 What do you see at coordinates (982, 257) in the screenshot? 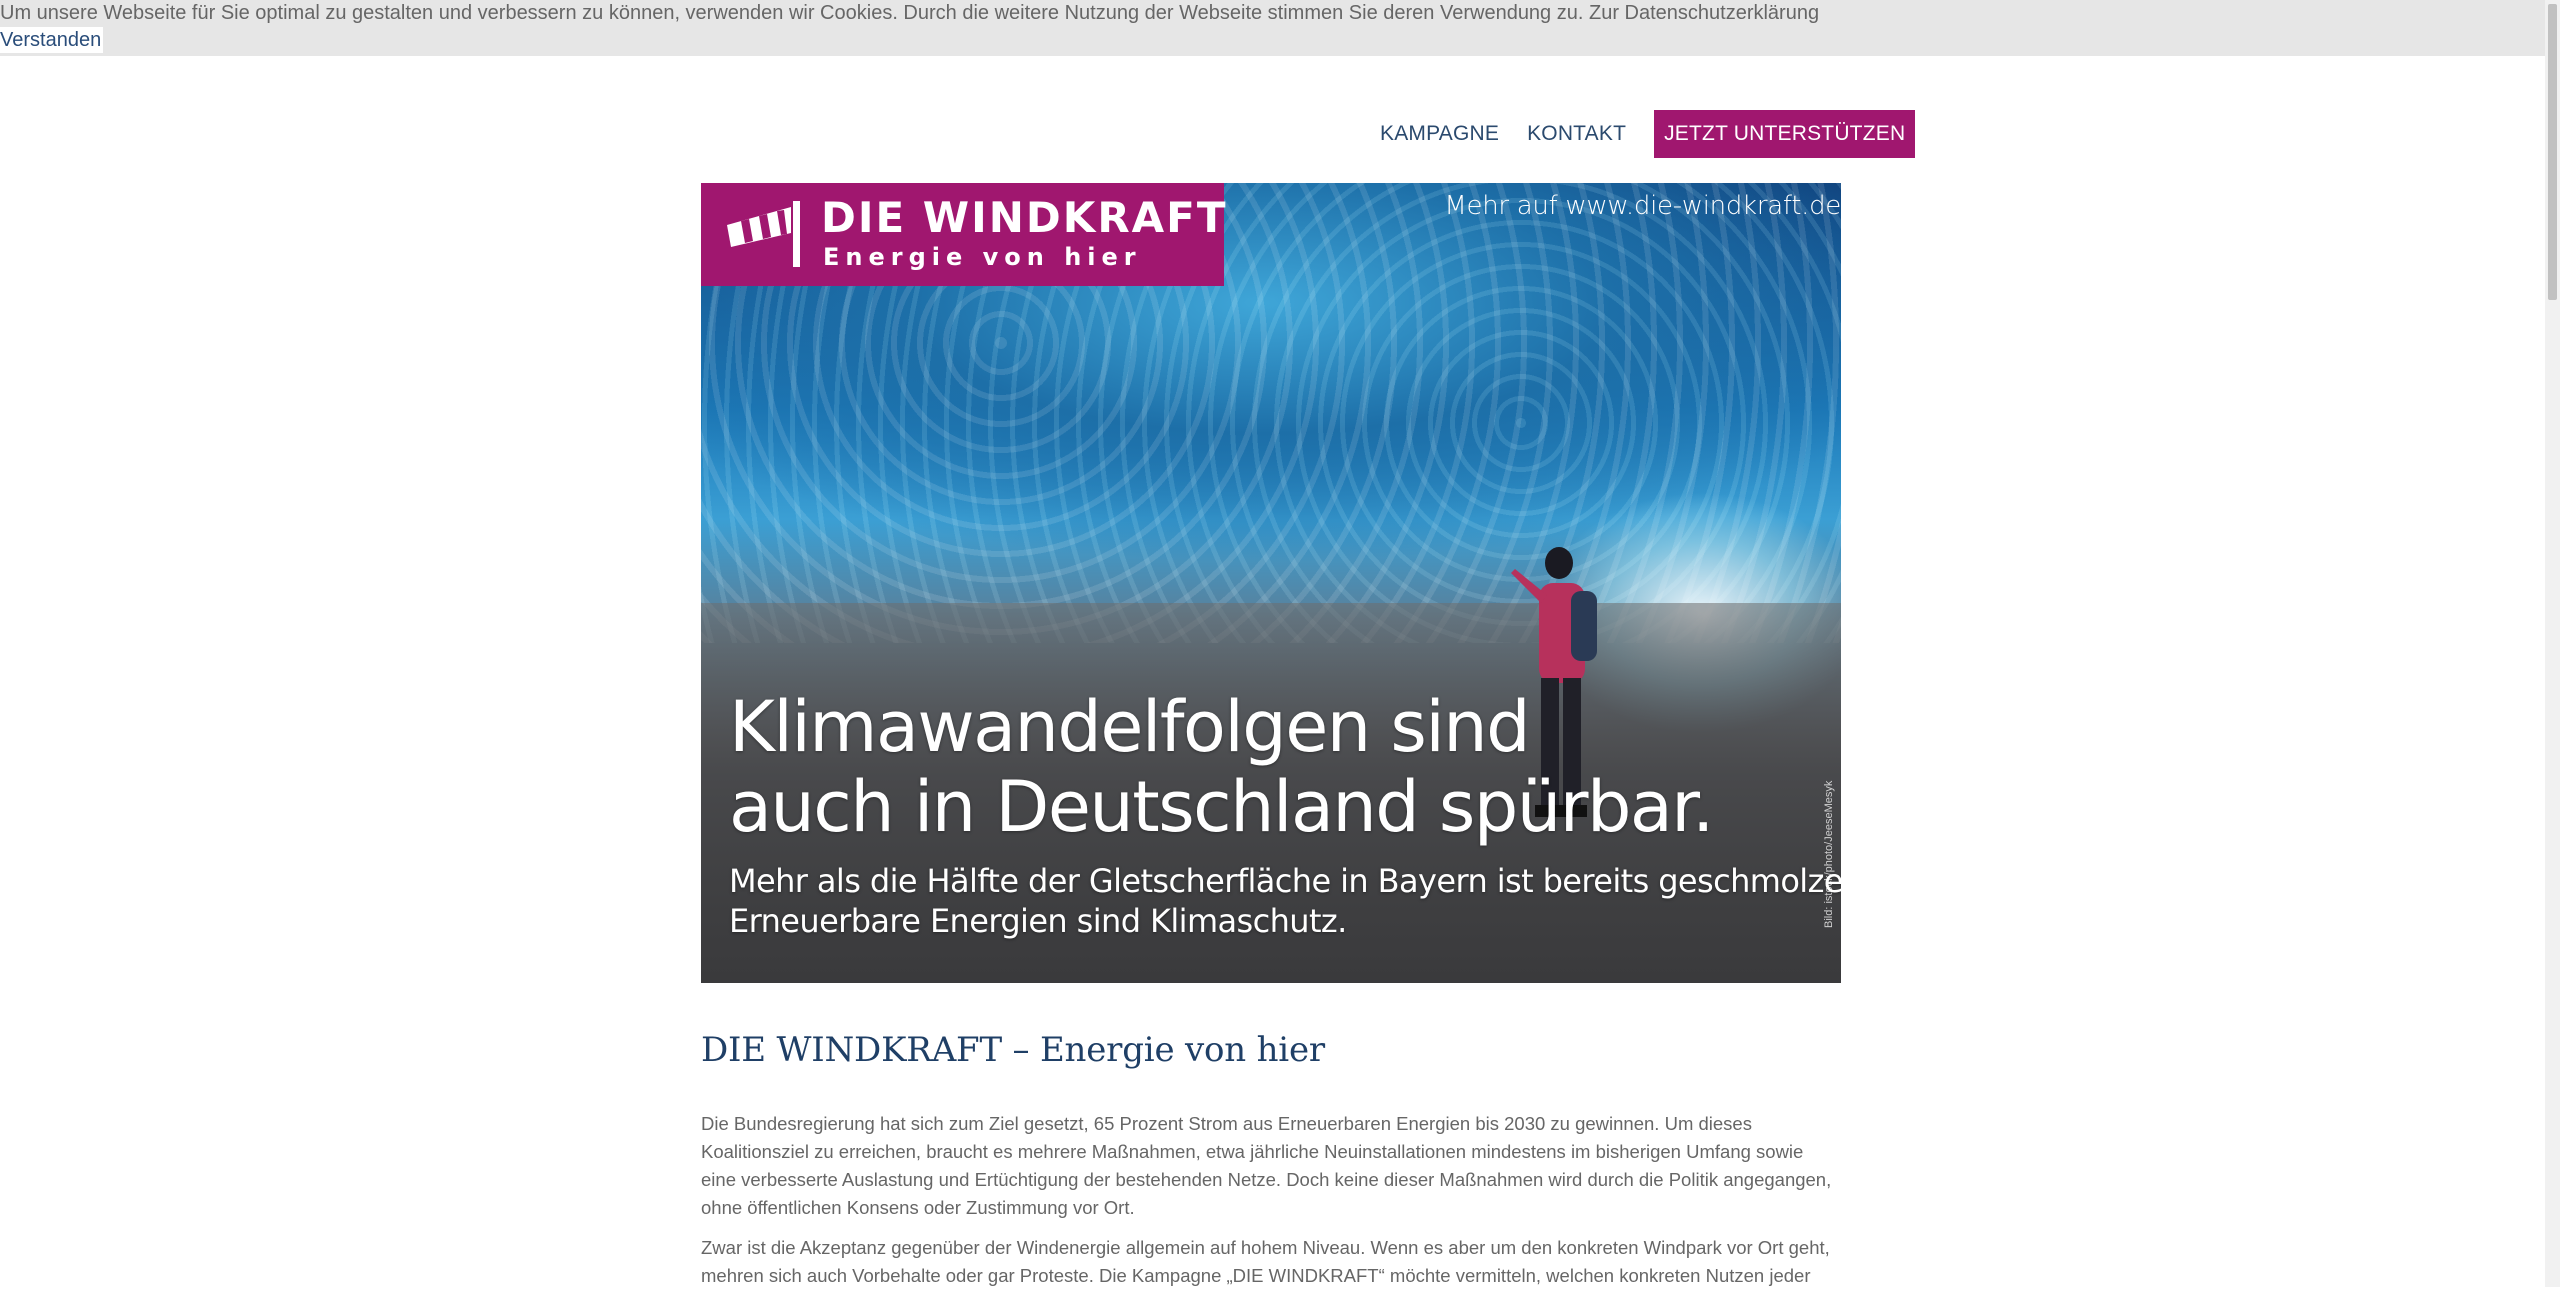
I see `logo-subtitle: Energie von hier` at bounding box center [982, 257].